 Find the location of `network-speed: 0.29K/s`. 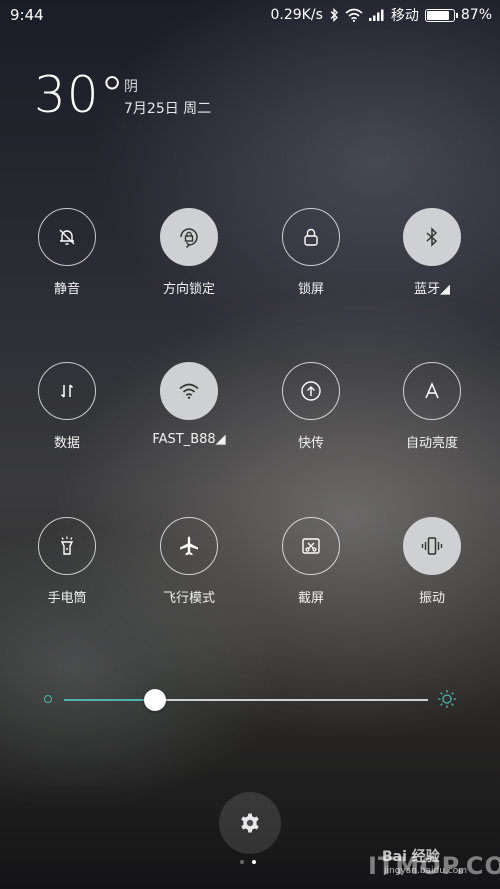

network-speed: 0.29K/s is located at coordinates (296, 15).